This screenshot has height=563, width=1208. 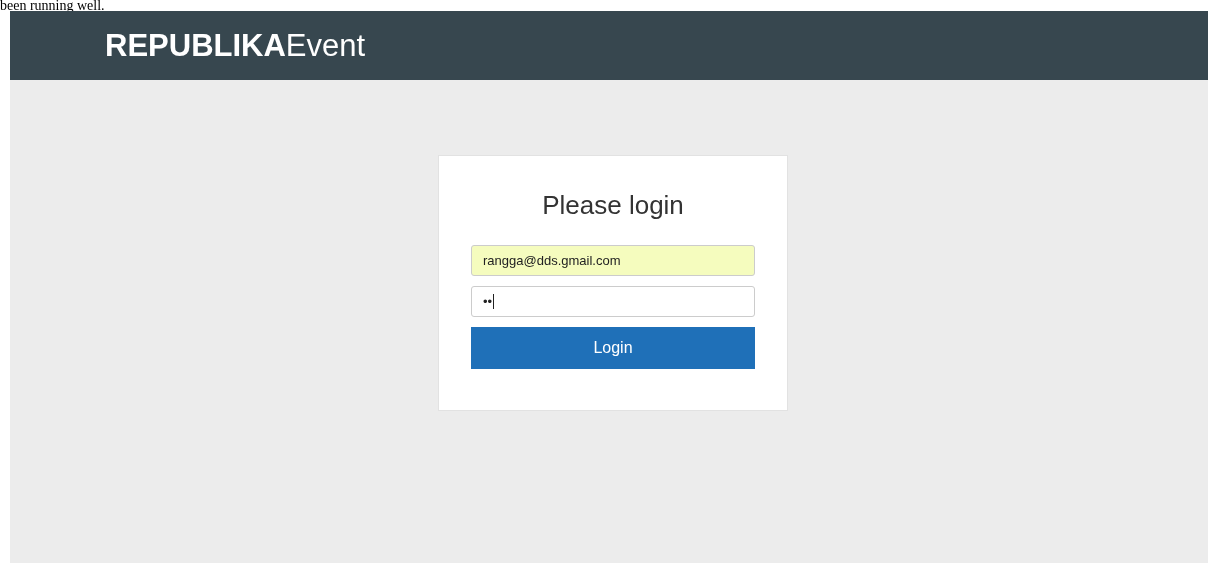 What do you see at coordinates (52, 6) in the screenshot?
I see `caption-text: been running well.` at bounding box center [52, 6].